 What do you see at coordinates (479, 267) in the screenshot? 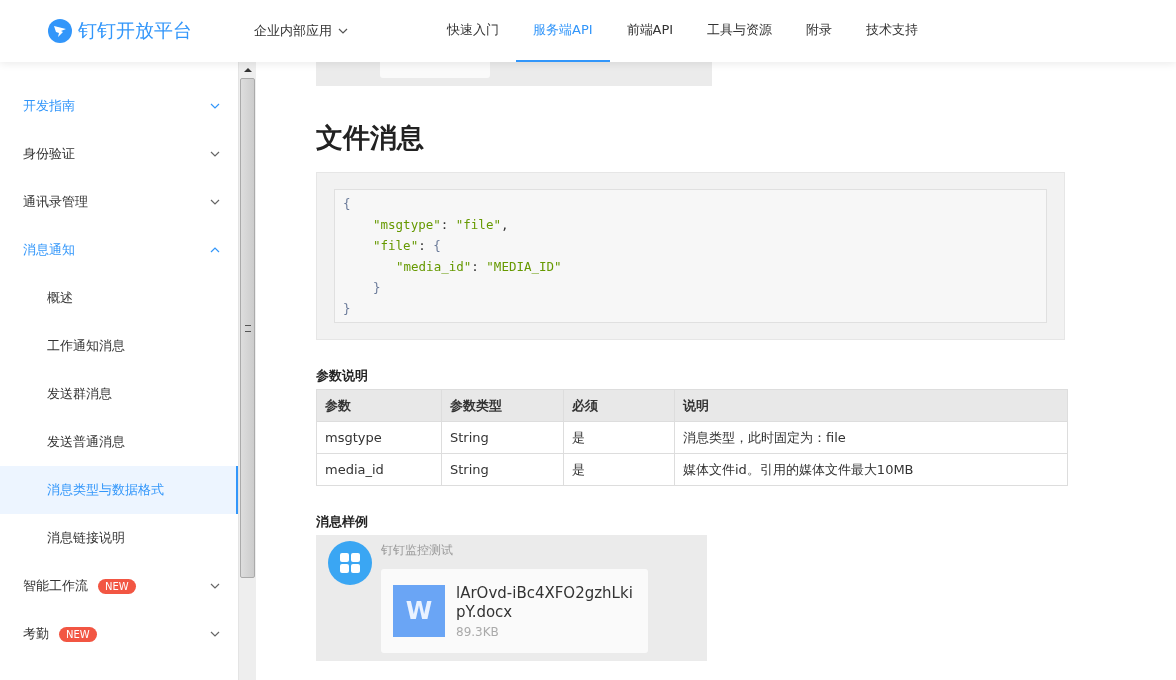
I see `code-line: "media_id": "MEDIA_ID"` at bounding box center [479, 267].